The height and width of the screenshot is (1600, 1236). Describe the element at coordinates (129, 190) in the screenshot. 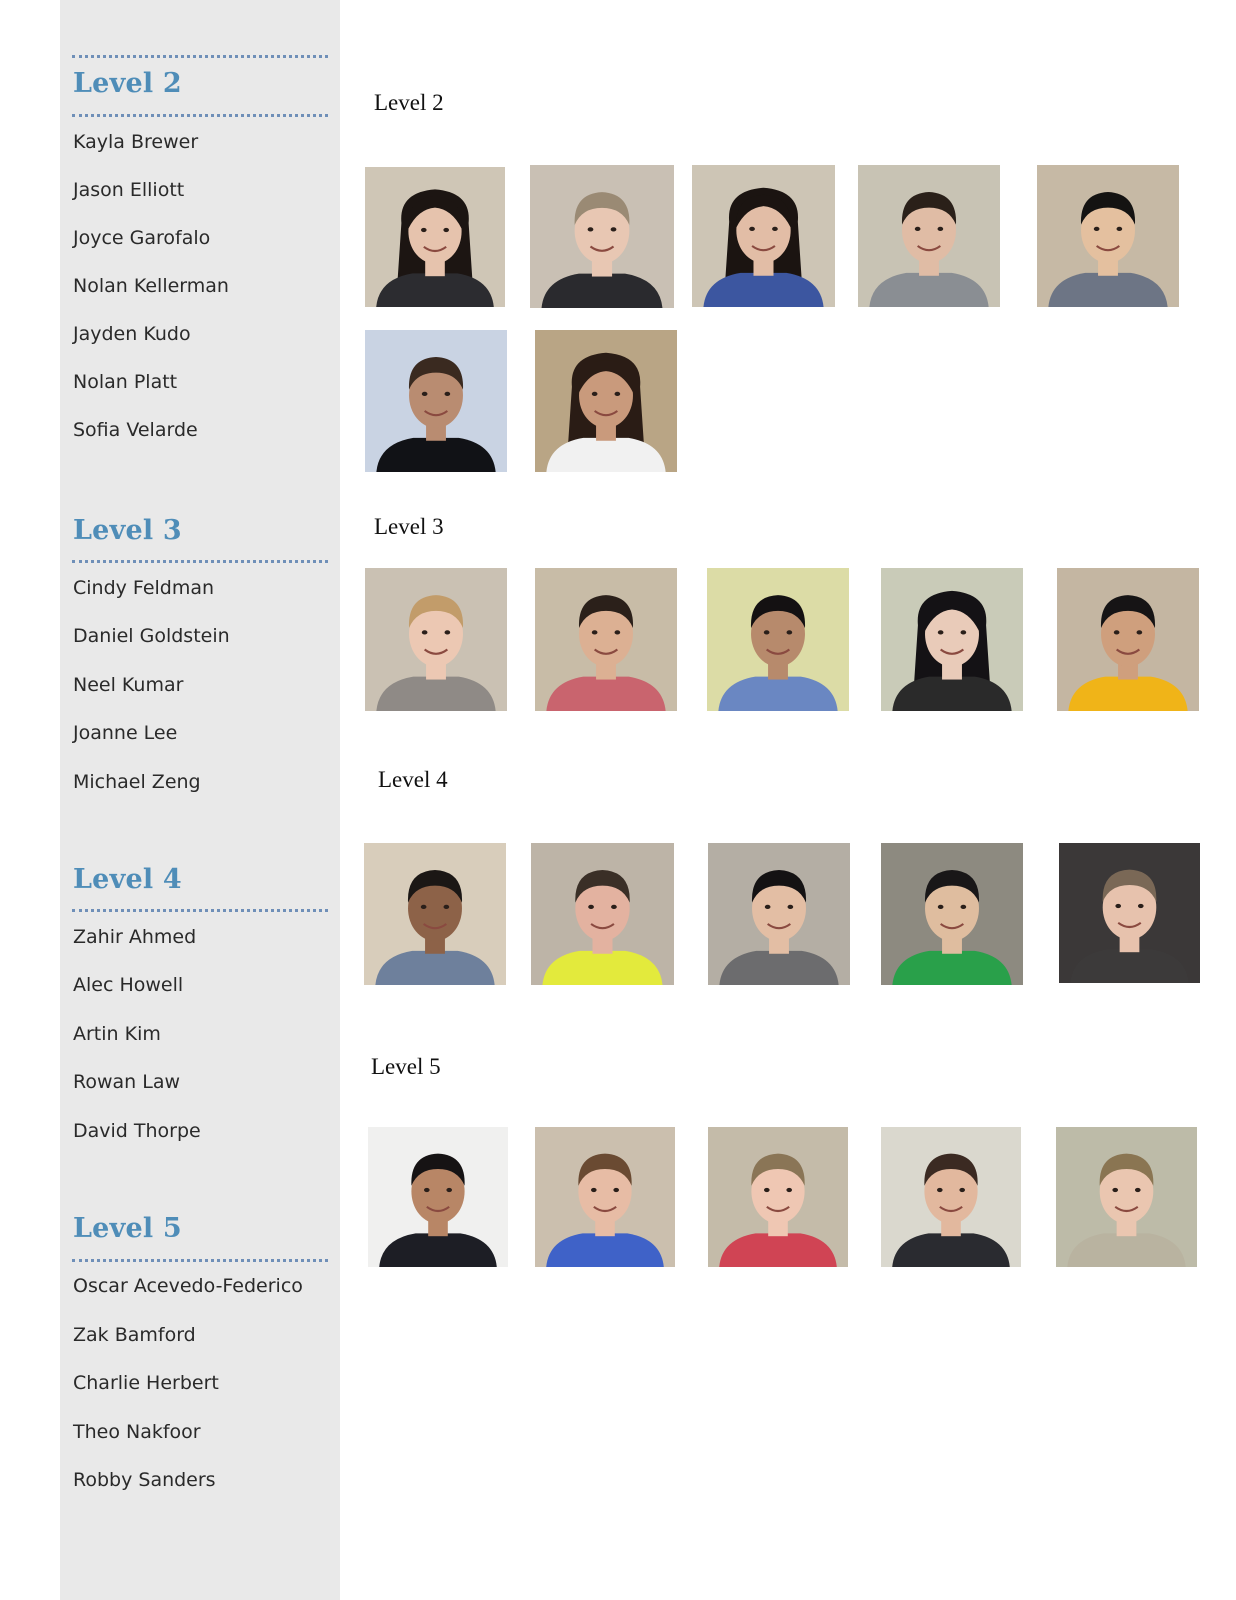

I see `student-name: Jason Elliott` at that location.